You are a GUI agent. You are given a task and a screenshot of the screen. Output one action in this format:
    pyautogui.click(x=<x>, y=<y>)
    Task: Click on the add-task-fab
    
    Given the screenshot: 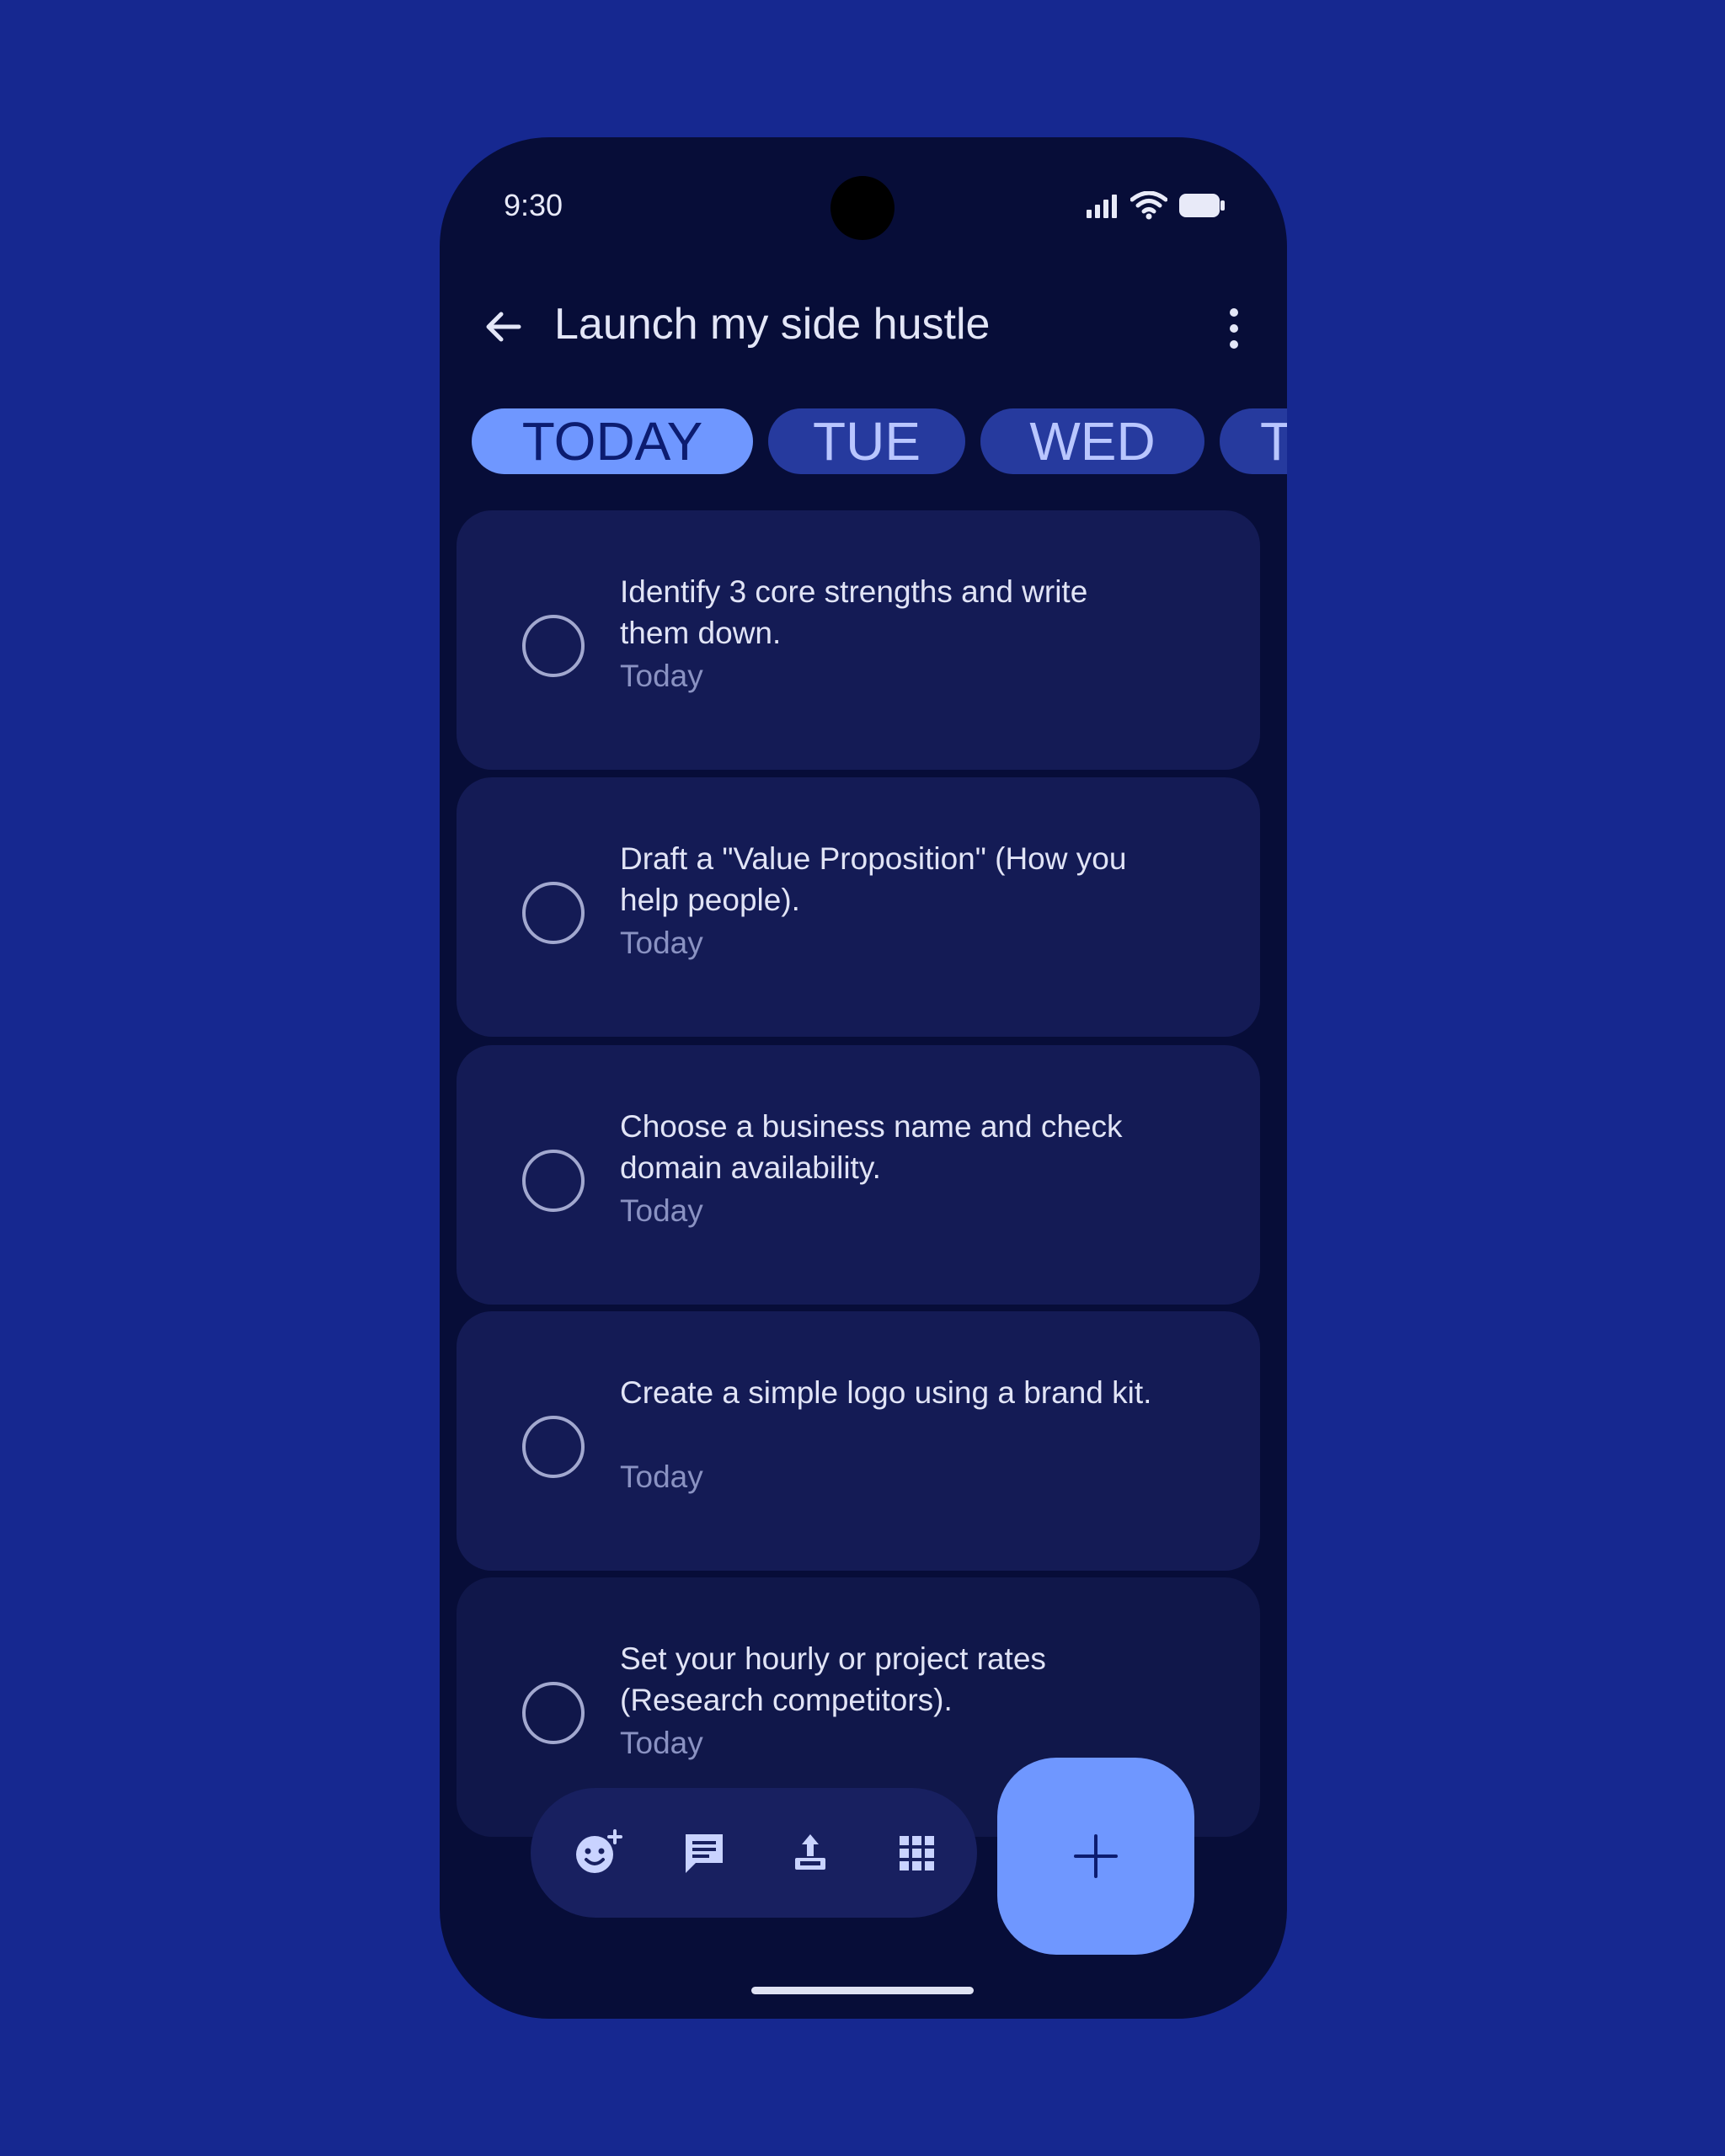 What is the action you would take?
    pyautogui.click(x=1095, y=1857)
    